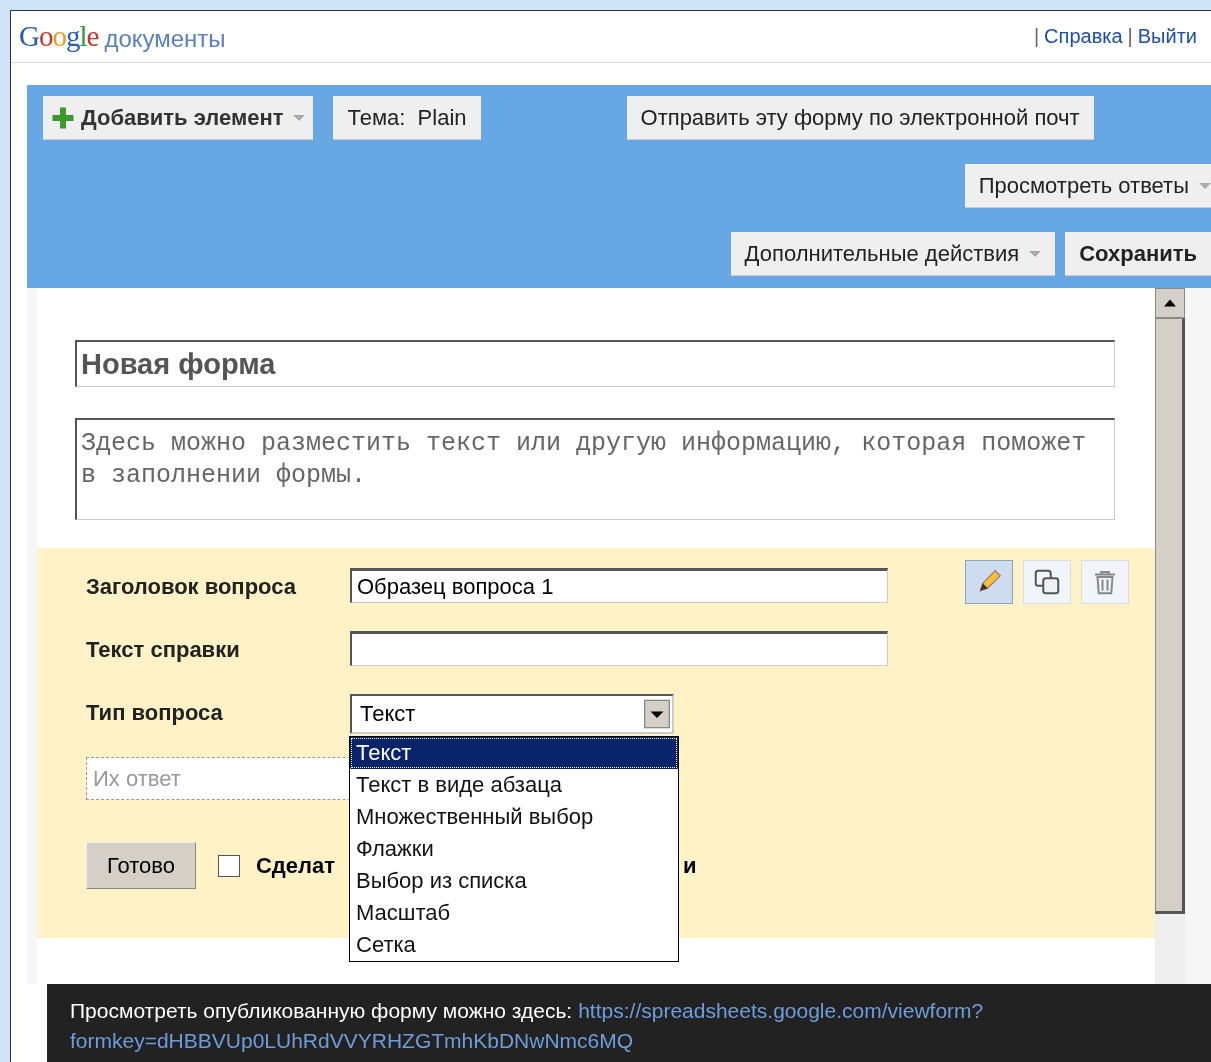 This screenshot has width=1211, height=1062. What do you see at coordinates (514, 913) in the screenshot?
I see `dropdown-option: Масштаб` at bounding box center [514, 913].